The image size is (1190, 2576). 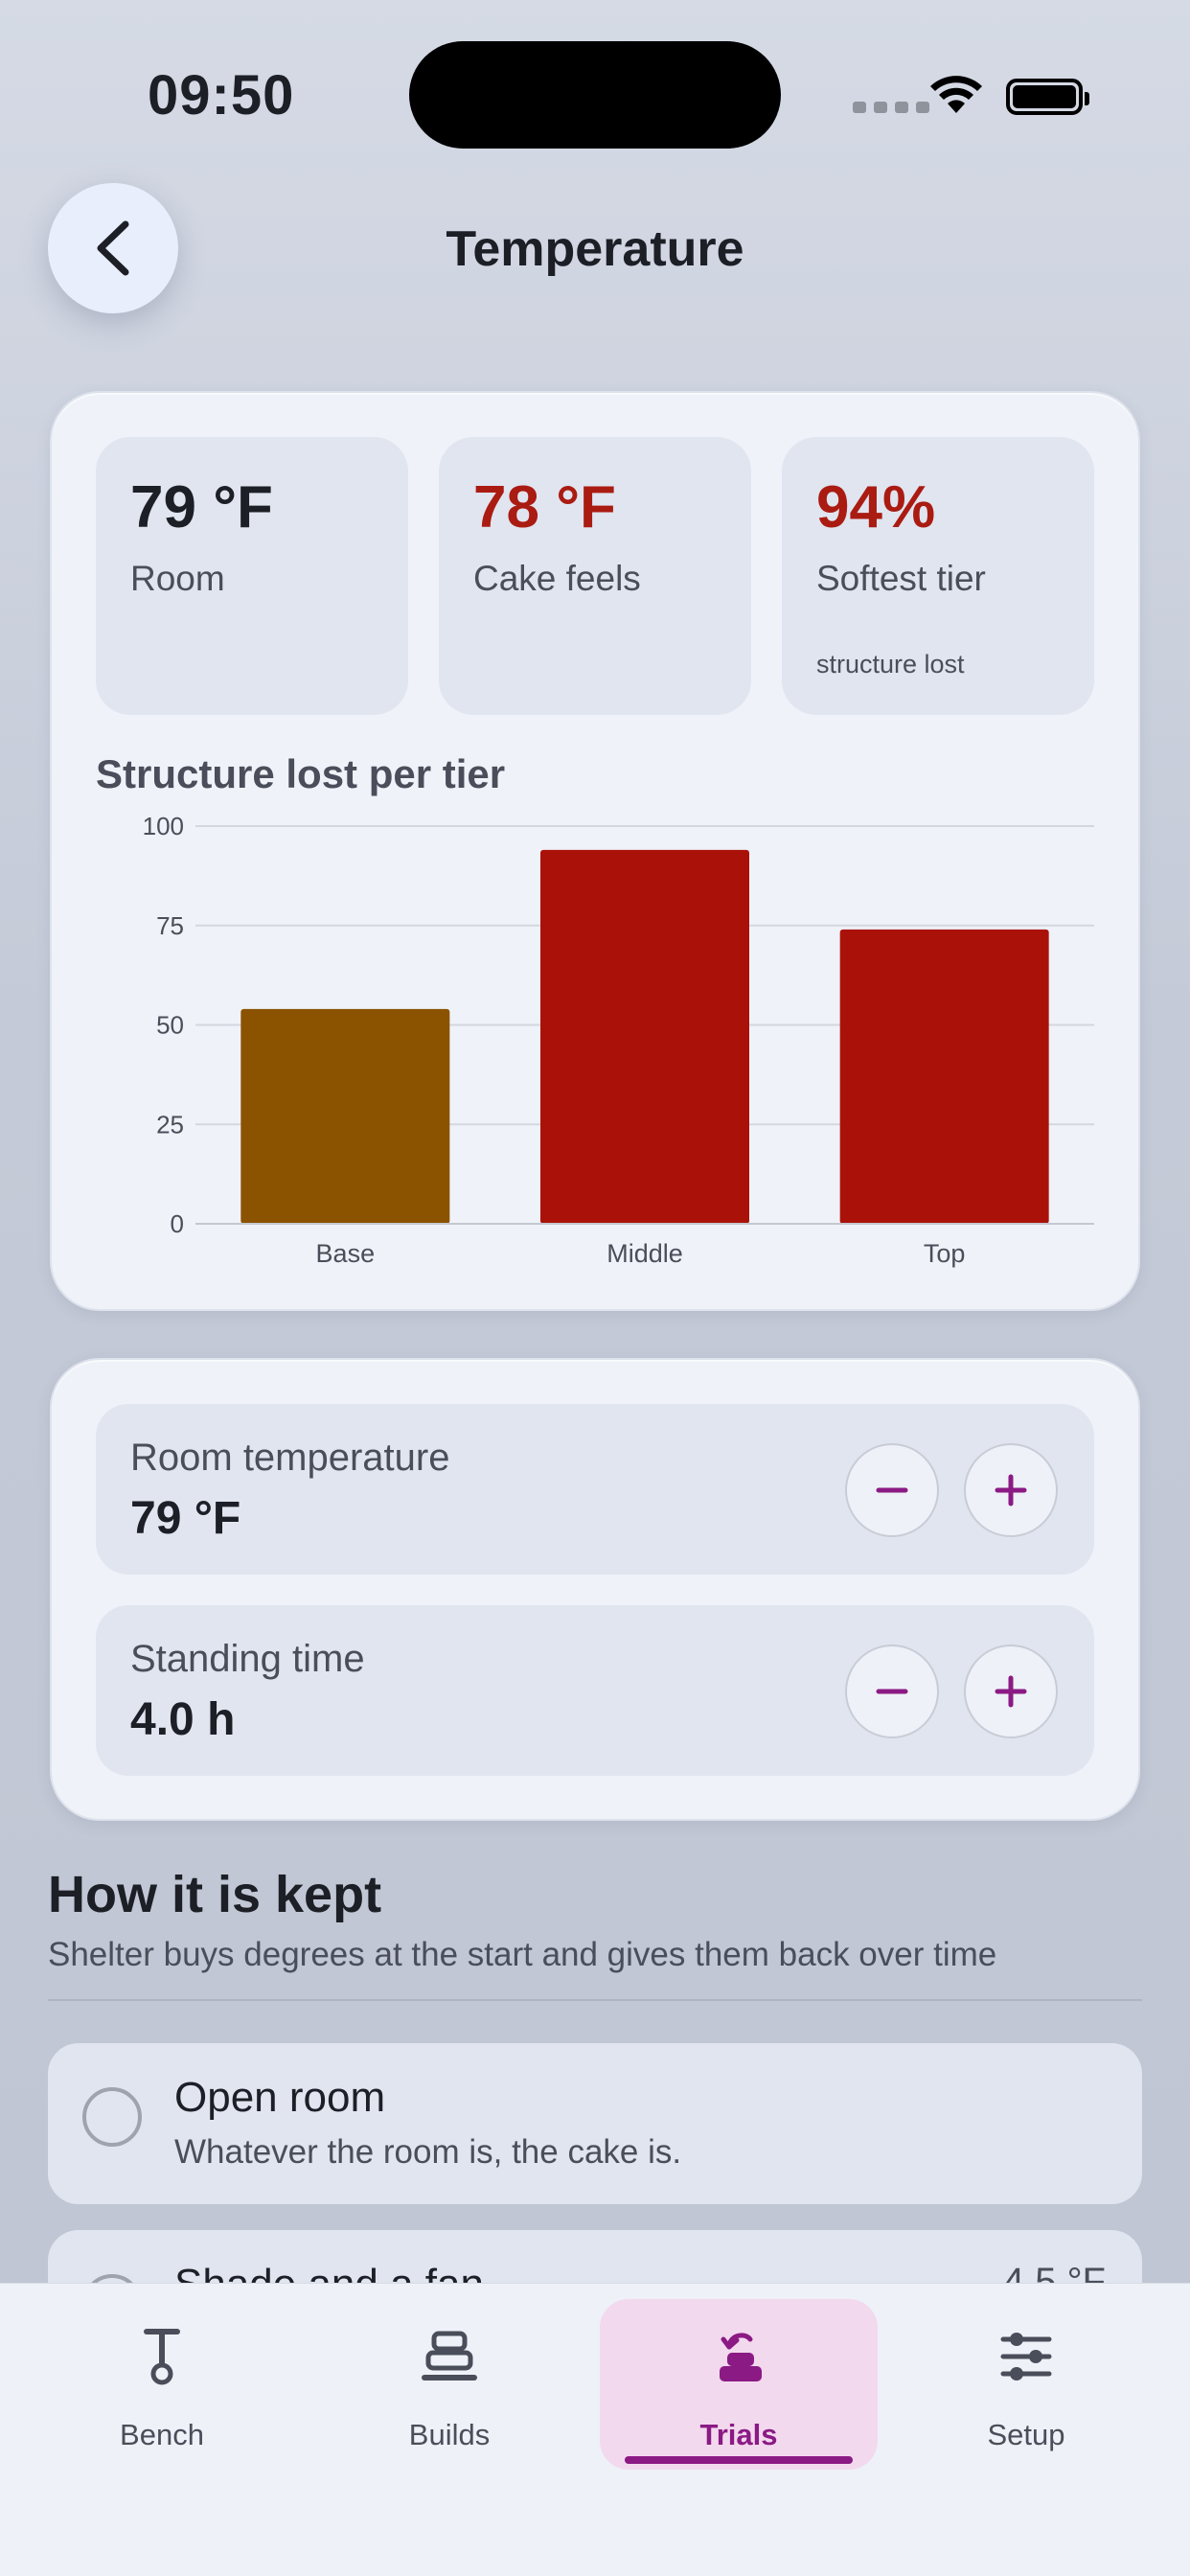 I want to click on section-divider, so click(x=595, y=2000).